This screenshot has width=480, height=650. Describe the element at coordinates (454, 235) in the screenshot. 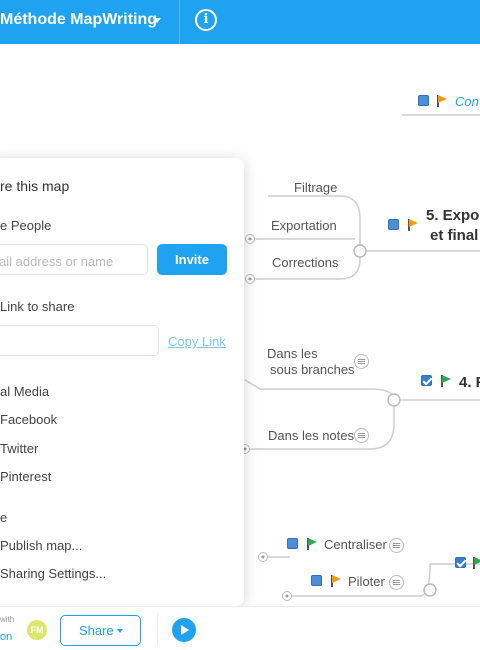

I see `node-export-title-line2: et final` at that location.